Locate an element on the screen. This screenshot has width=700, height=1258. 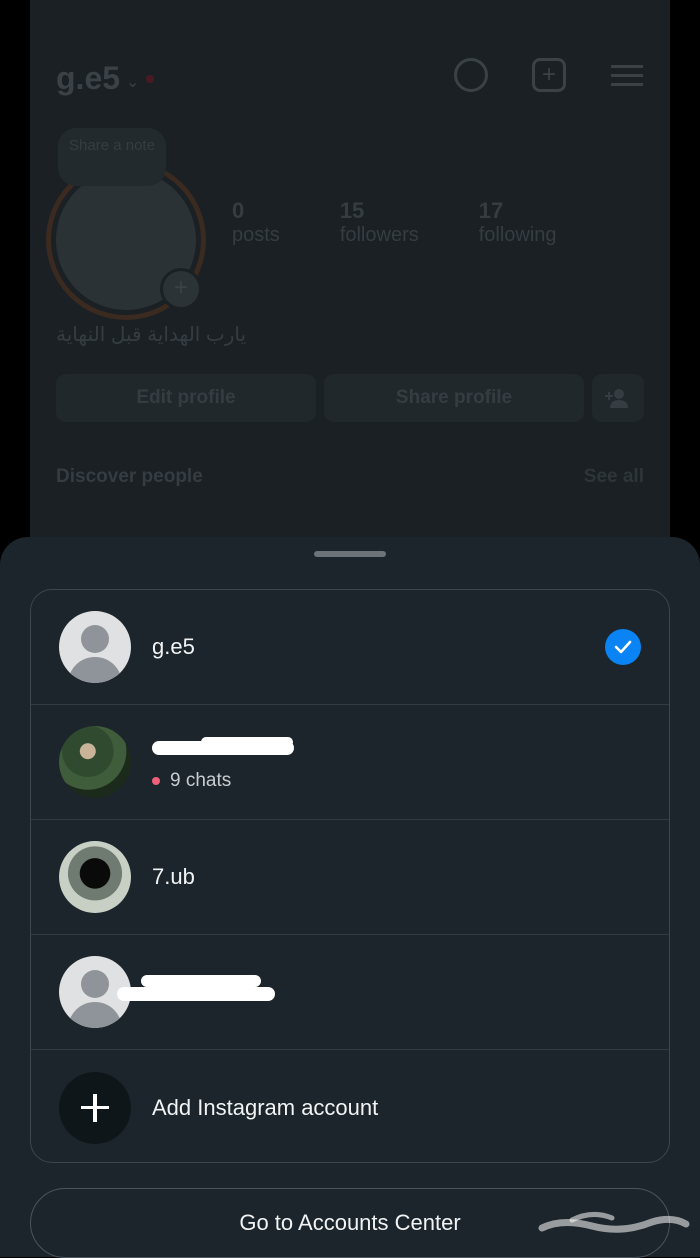
notification-dot-icon is located at coordinates (150, 78).